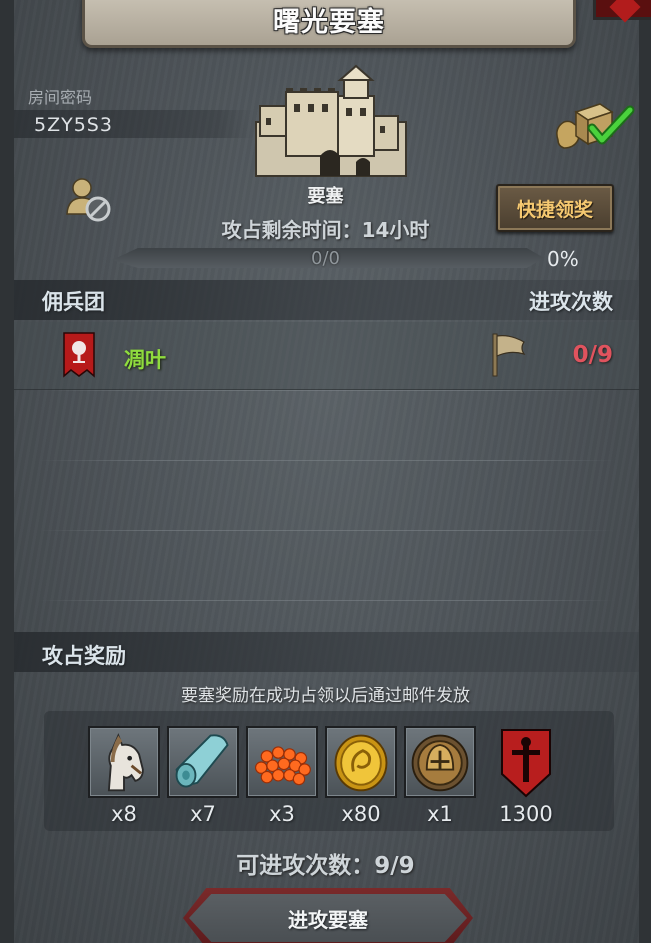 The width and height of the screenshot is (651, 943). I want to click on room-code-label: 房间密码, so click(60, 97).